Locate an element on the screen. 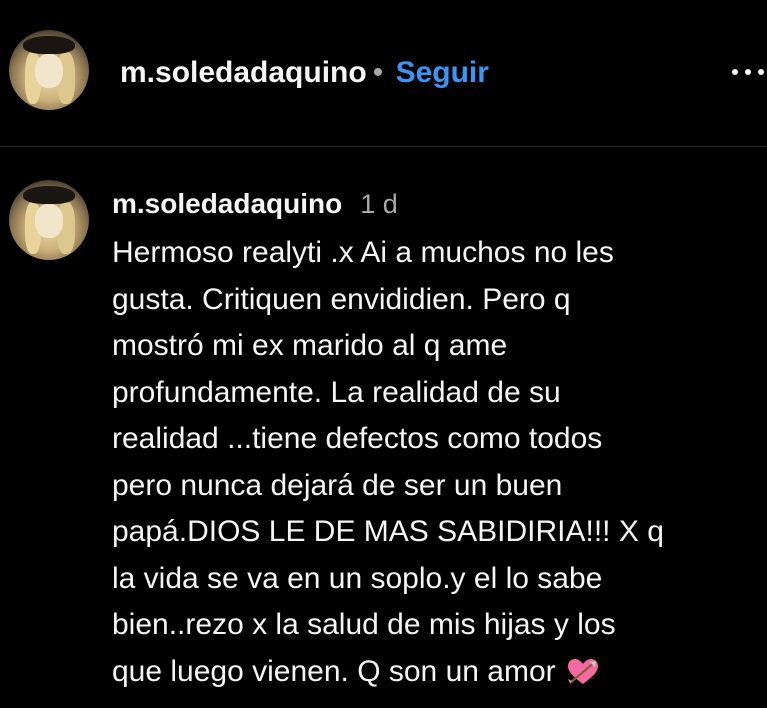 The width and height of the screenshot is (767, 708). comment-line: mostró mi ex marido al q ame is located at coordinates (310, 345).